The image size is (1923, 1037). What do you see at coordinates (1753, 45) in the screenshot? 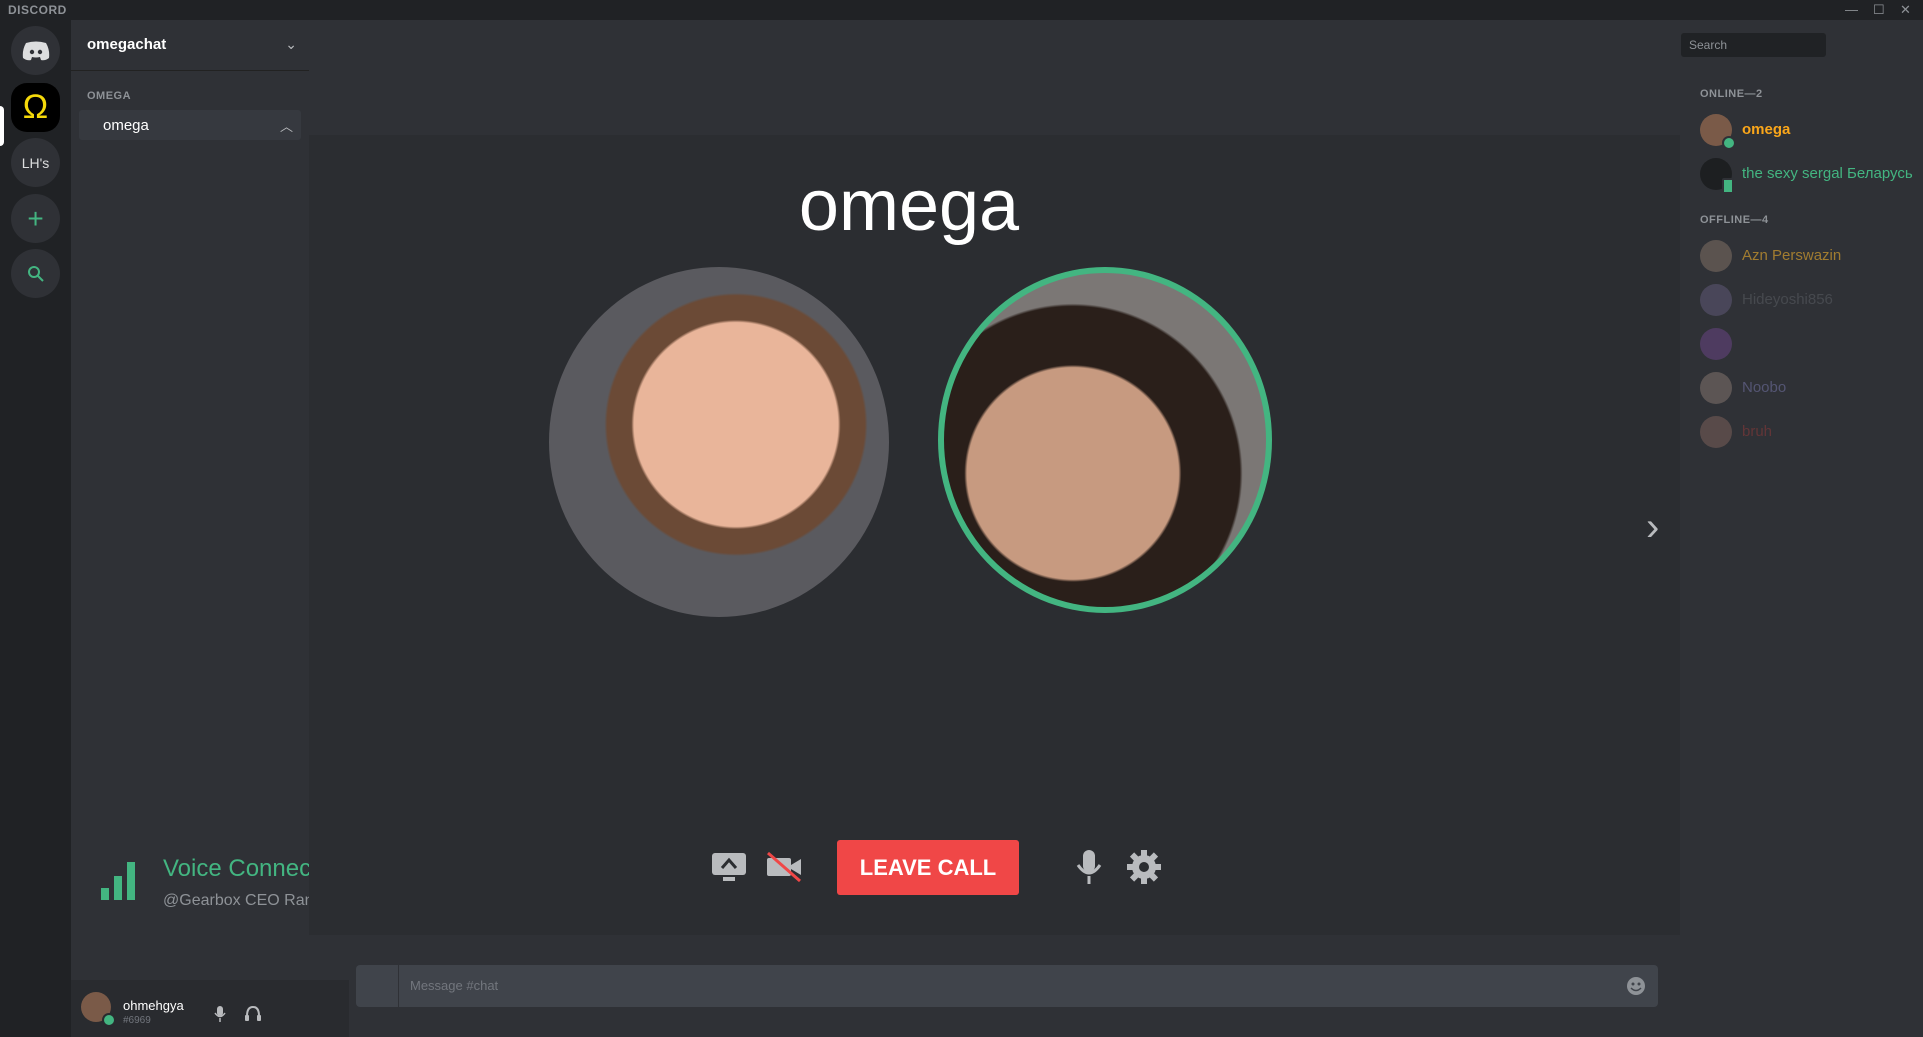
I see `search-input: Search` at bounding box center [1753, 45].